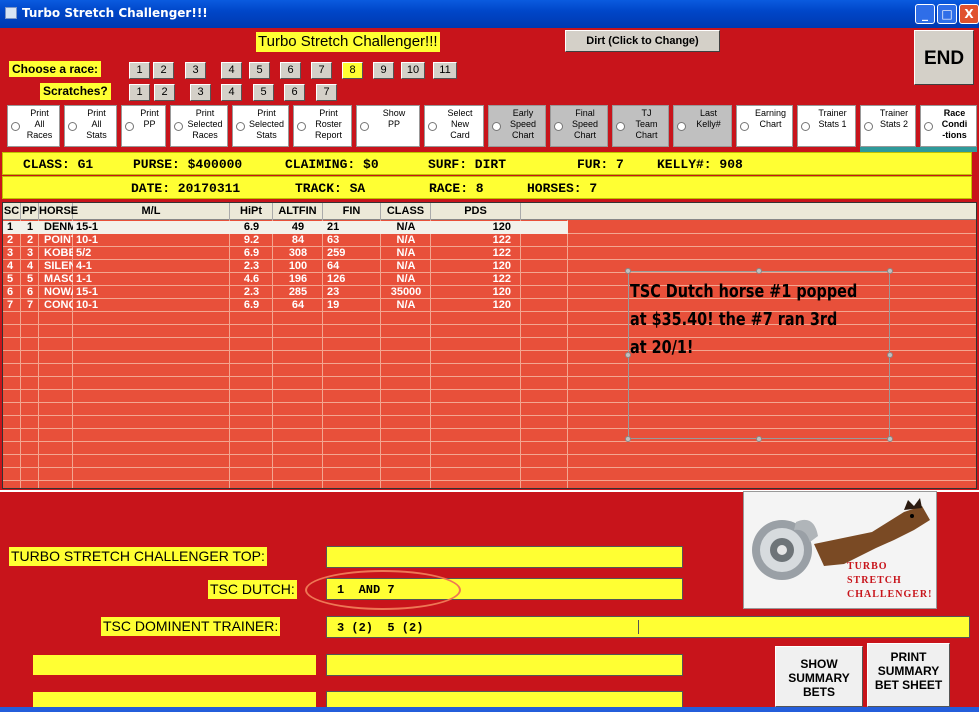  Describe the element at coordinates (84, 253) in the screenshot. I see `table-cell: 5/2` at that location.